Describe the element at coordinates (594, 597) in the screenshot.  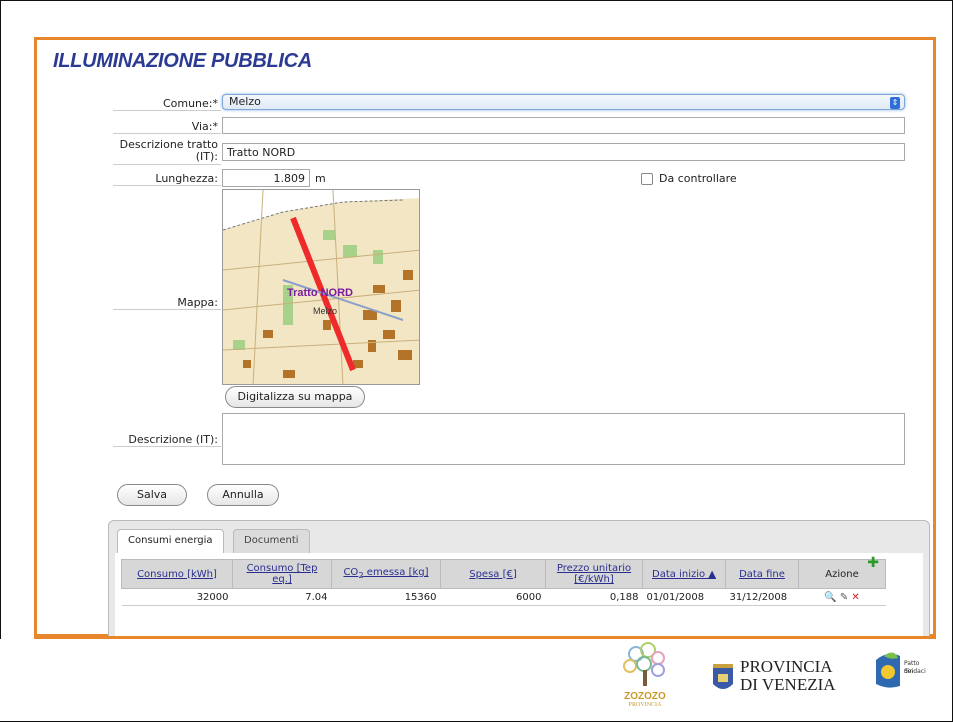
I see `cell-prezzo: 0,188` at that location.